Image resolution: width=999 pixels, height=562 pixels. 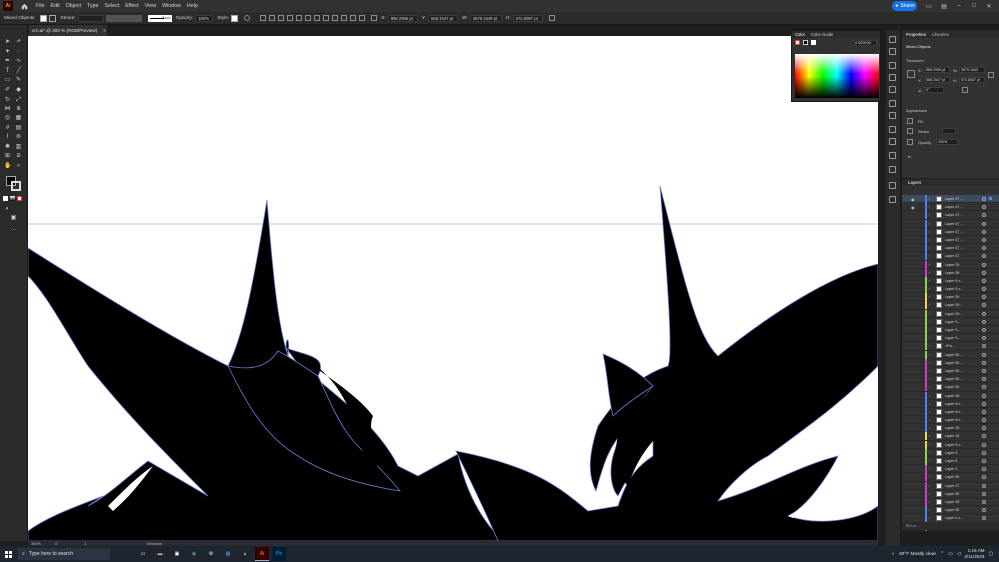 I want to click on align-bottom-icon, so click(x=308, y=18).